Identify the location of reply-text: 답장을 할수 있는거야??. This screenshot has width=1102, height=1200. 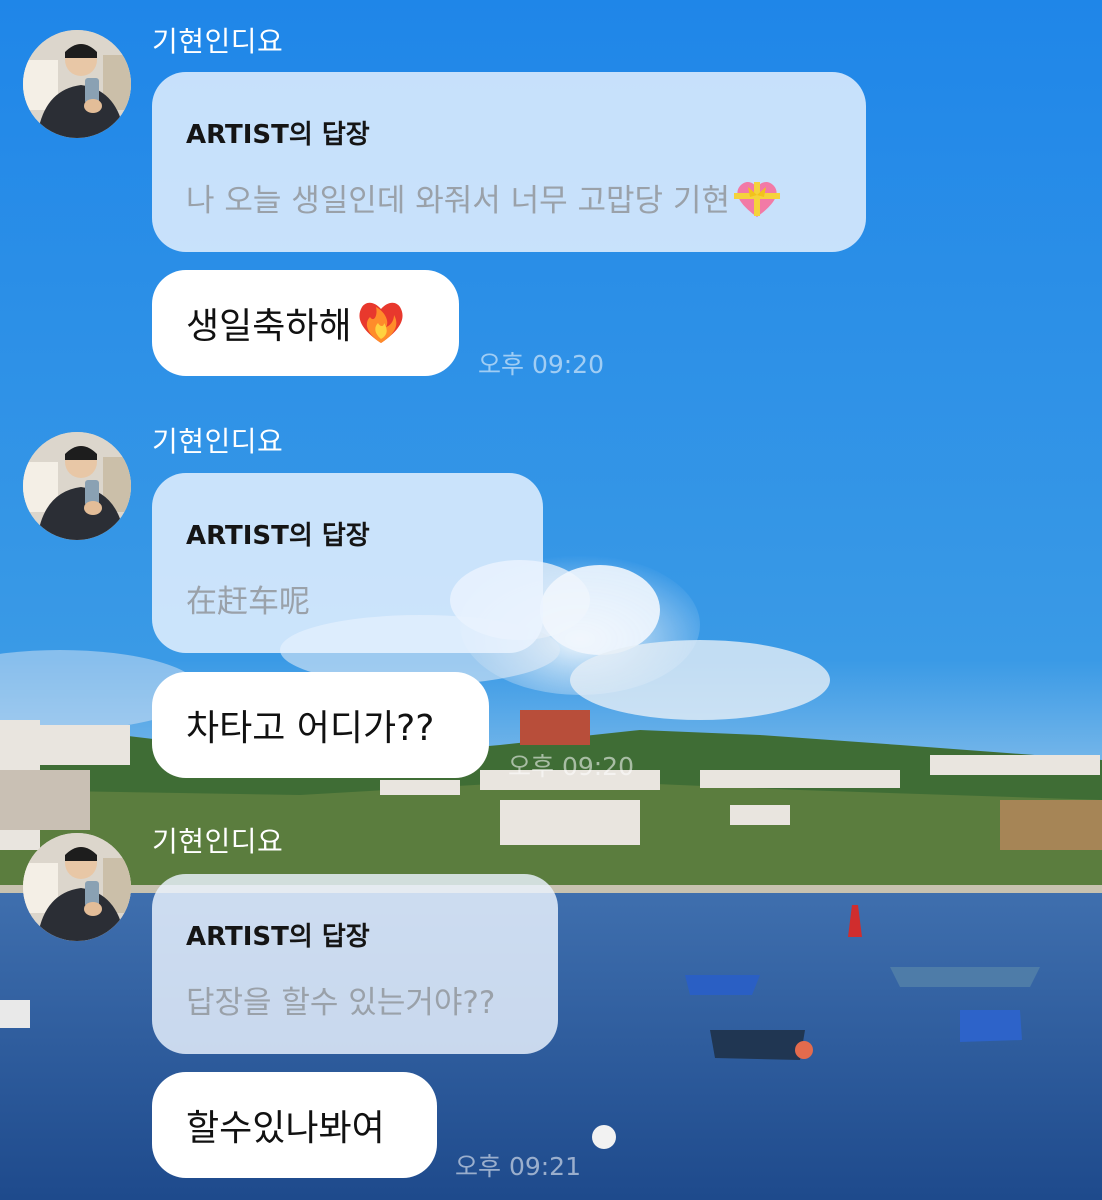
(341, 1003).